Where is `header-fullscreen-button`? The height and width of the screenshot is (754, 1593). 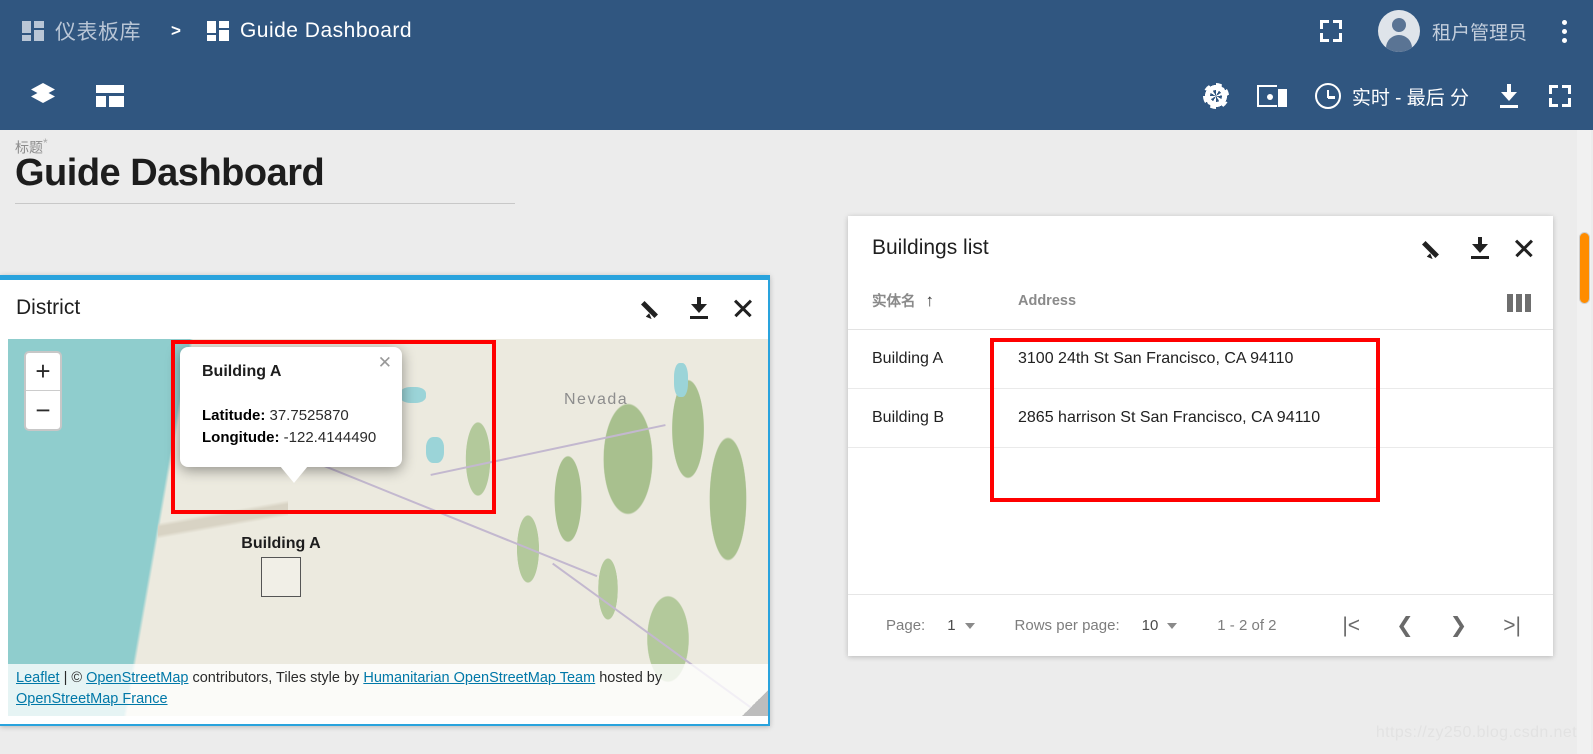
header-fullscreen-button is located at coordinates (1330, 31).